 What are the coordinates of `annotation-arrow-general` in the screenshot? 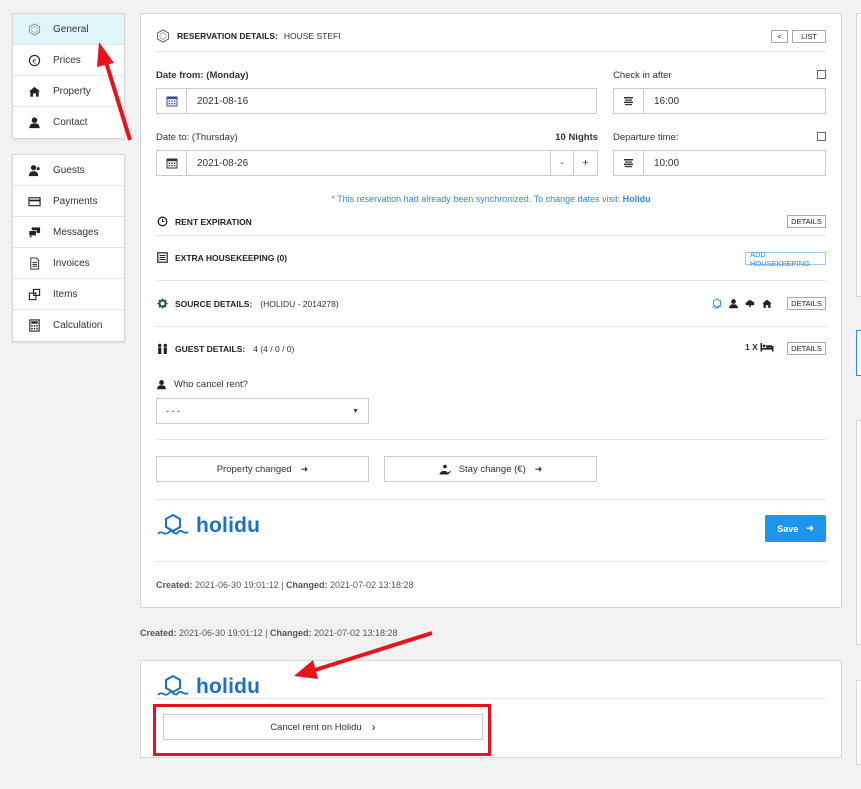 It's located at (114, 91).